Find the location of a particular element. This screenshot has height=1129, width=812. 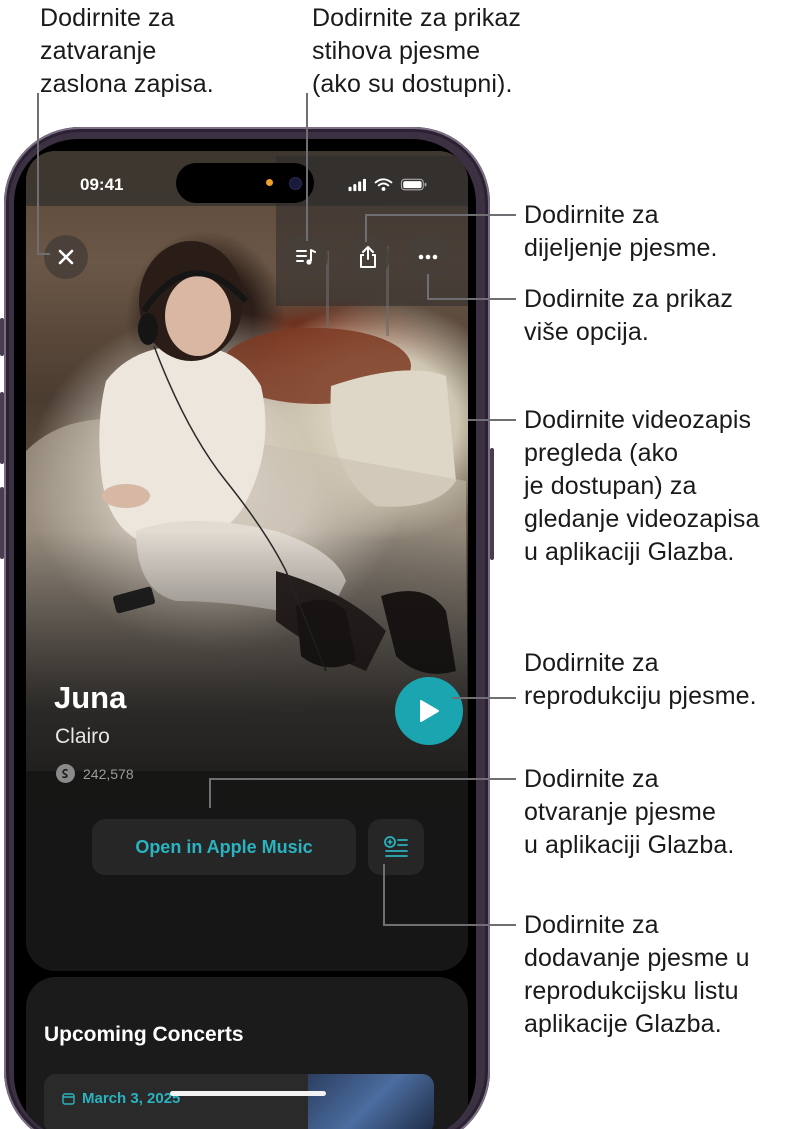

play-button is located at coordinates (429, 711).